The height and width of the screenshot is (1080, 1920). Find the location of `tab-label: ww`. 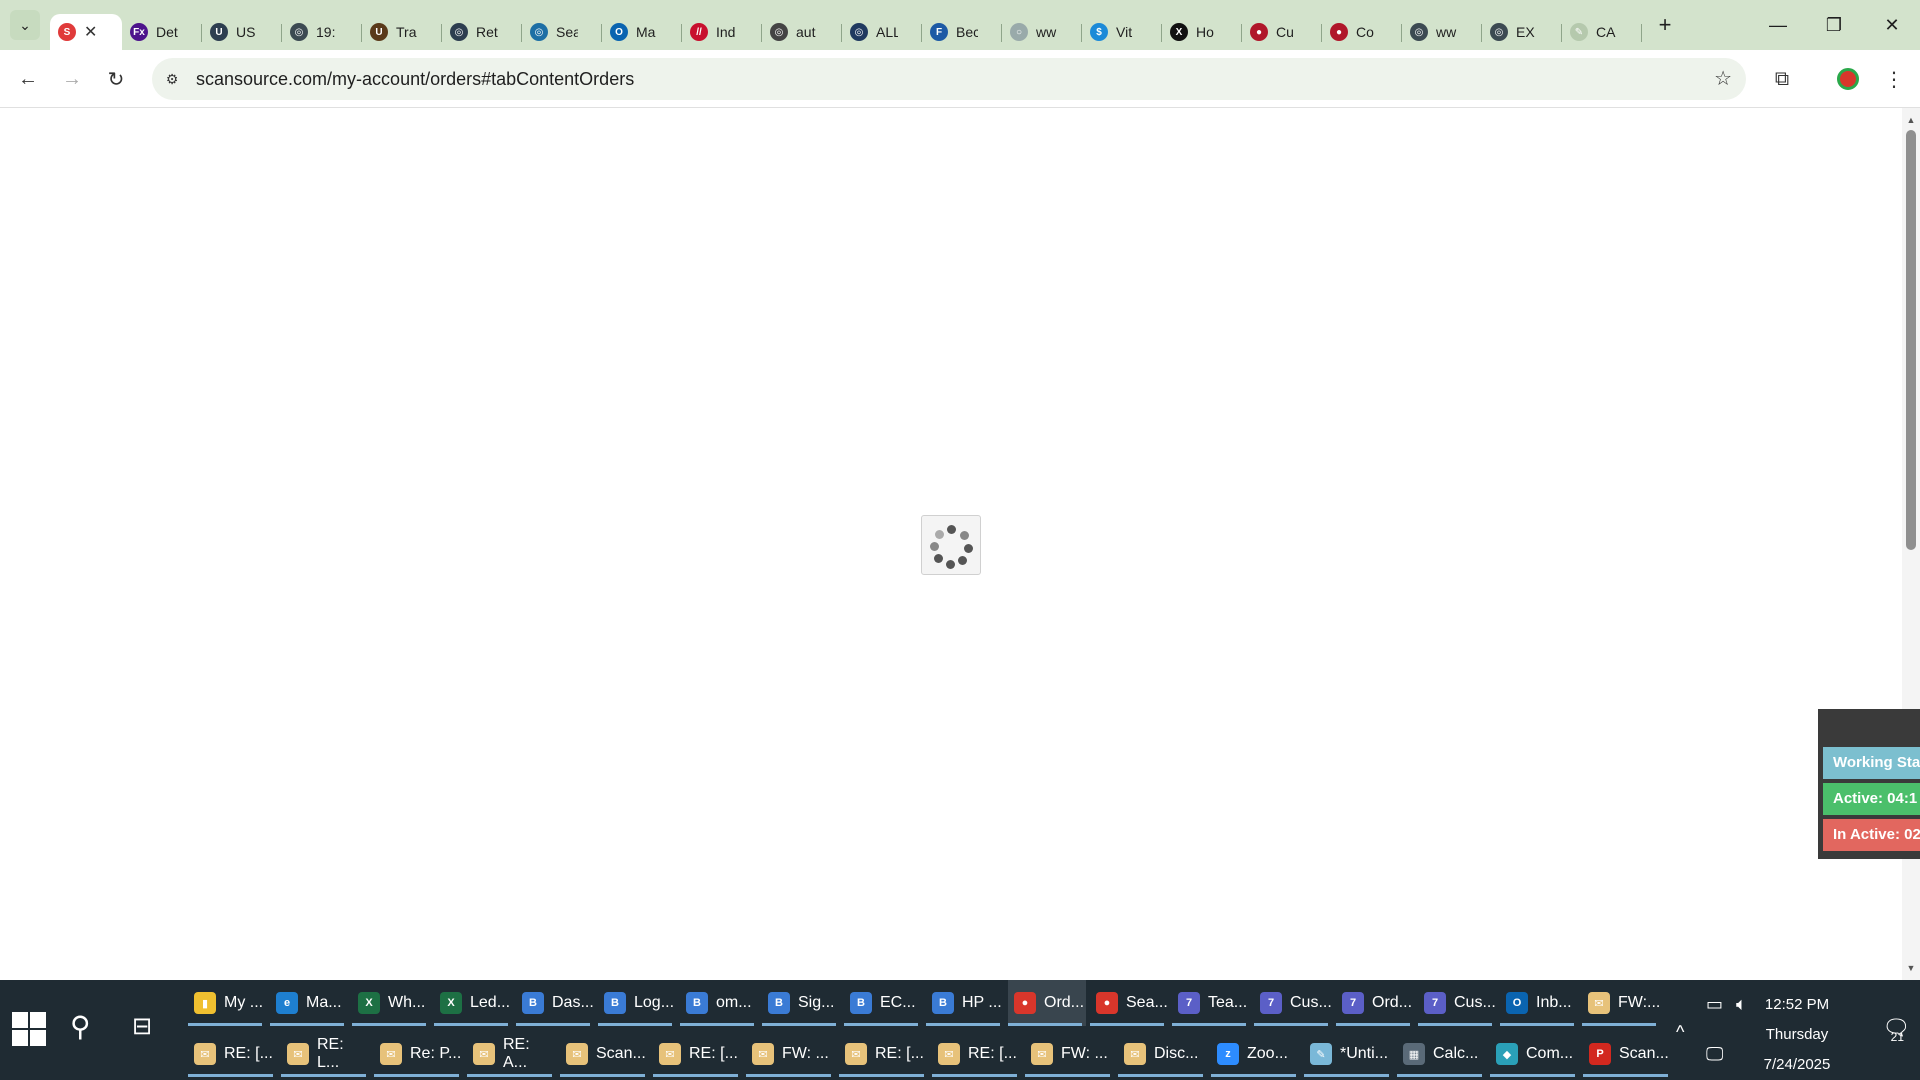

tab-label: ww is located at coordinates (1046, 32).